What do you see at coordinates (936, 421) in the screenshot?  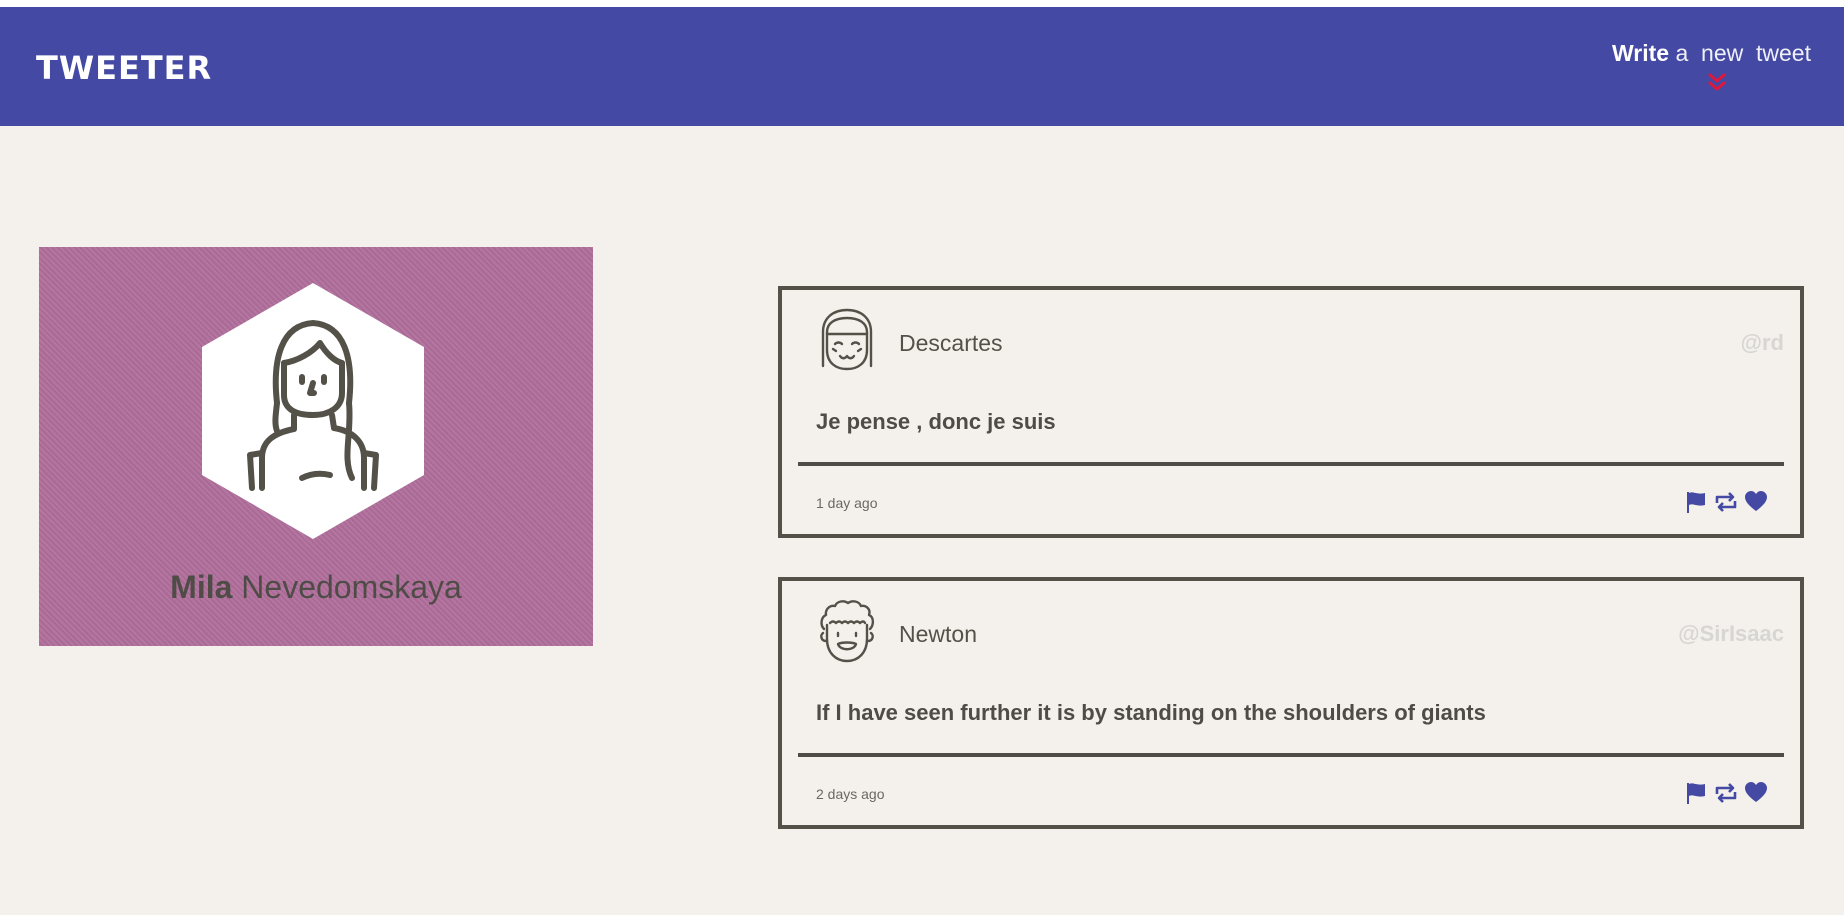 I see `tweet-content: Je pense , donc je suis` at bounding box center [936, 421].